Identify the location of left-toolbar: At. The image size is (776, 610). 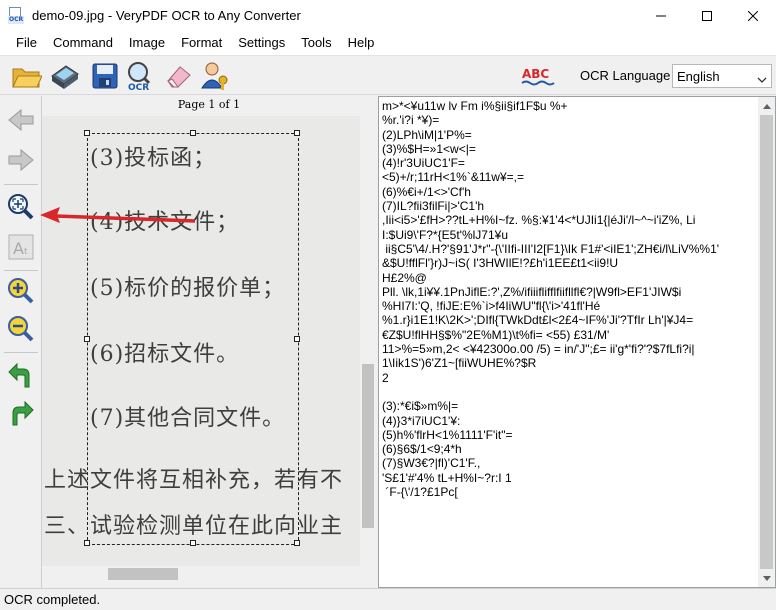
(21, 342).